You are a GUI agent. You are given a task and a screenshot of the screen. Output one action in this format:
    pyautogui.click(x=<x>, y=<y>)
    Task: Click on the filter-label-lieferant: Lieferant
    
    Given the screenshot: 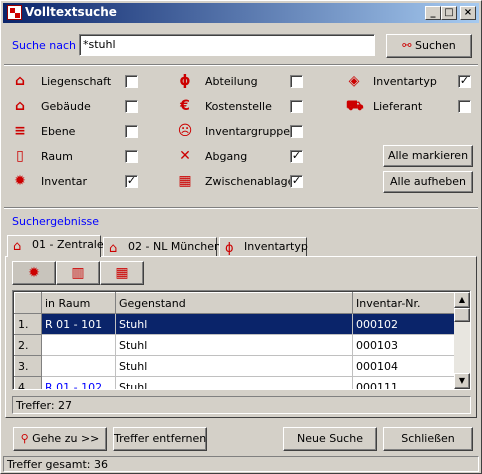 What is the action you would take?
    pyautogui.click(x=398, y=106)
    